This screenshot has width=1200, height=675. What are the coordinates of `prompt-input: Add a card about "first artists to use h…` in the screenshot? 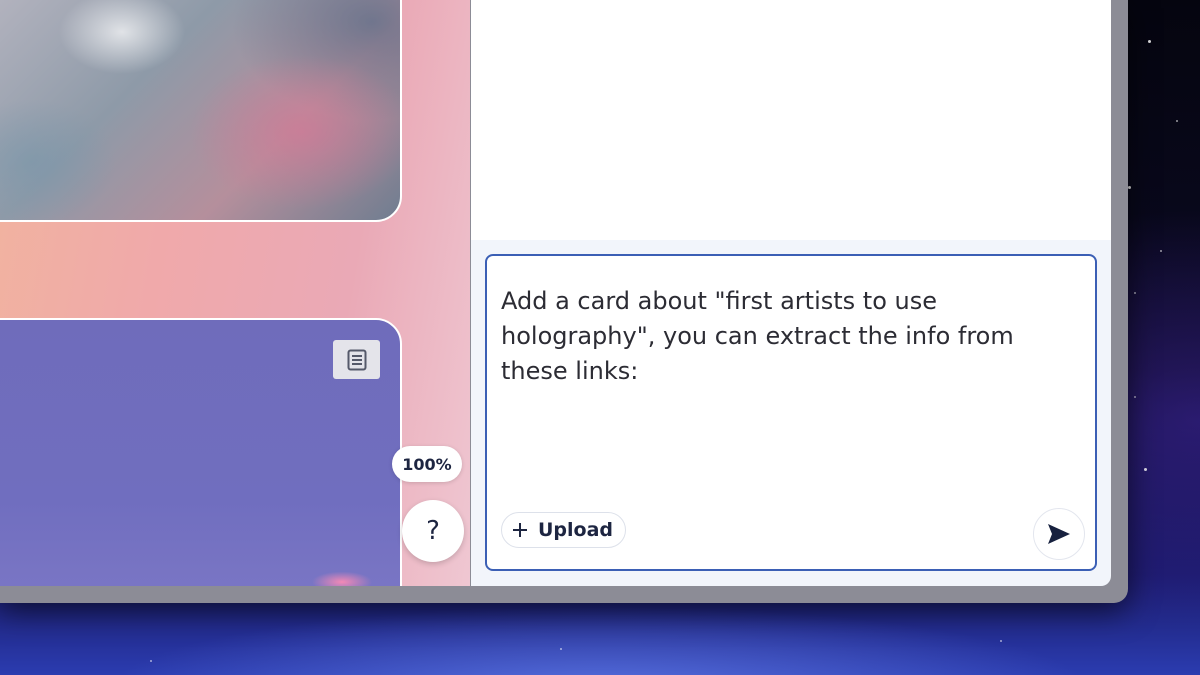 It's located at (793, 379).